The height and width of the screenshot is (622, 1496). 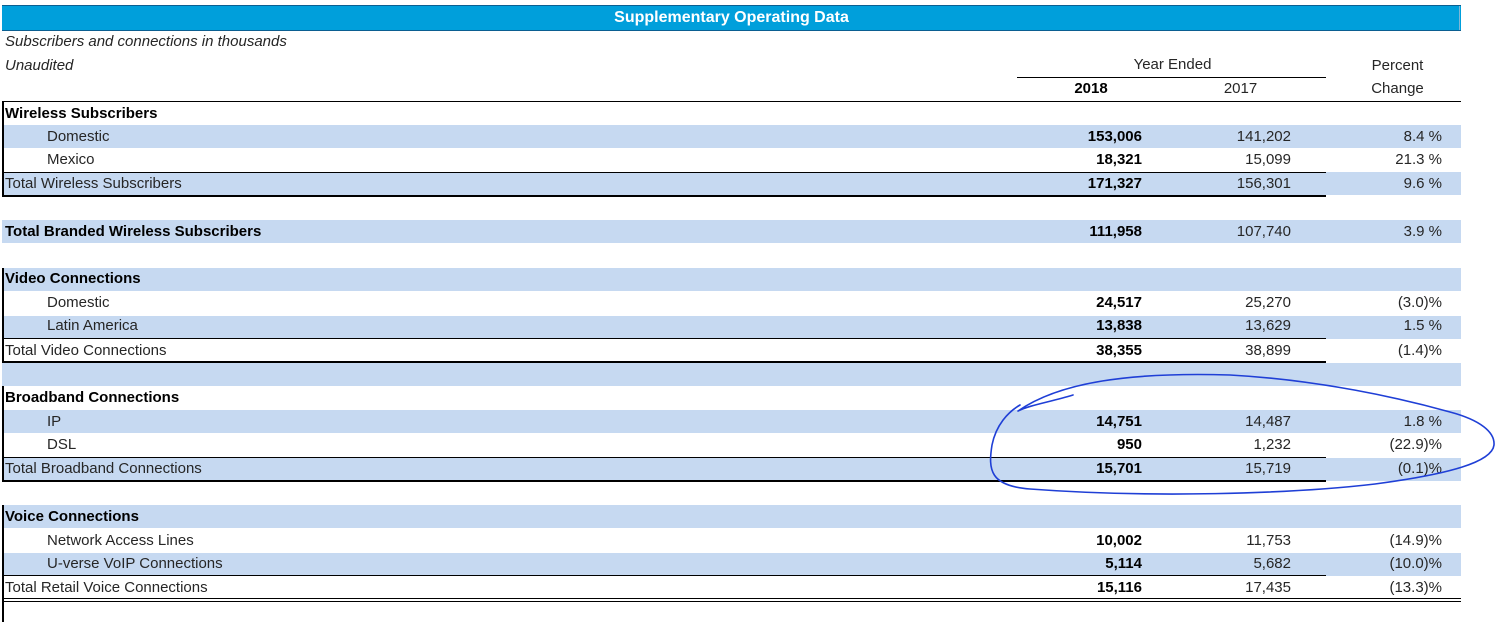 What do you see at coordinates (73, 278) in the screenshot?
I see `section-heading: Video Connections` at bounding box center [73, 278].